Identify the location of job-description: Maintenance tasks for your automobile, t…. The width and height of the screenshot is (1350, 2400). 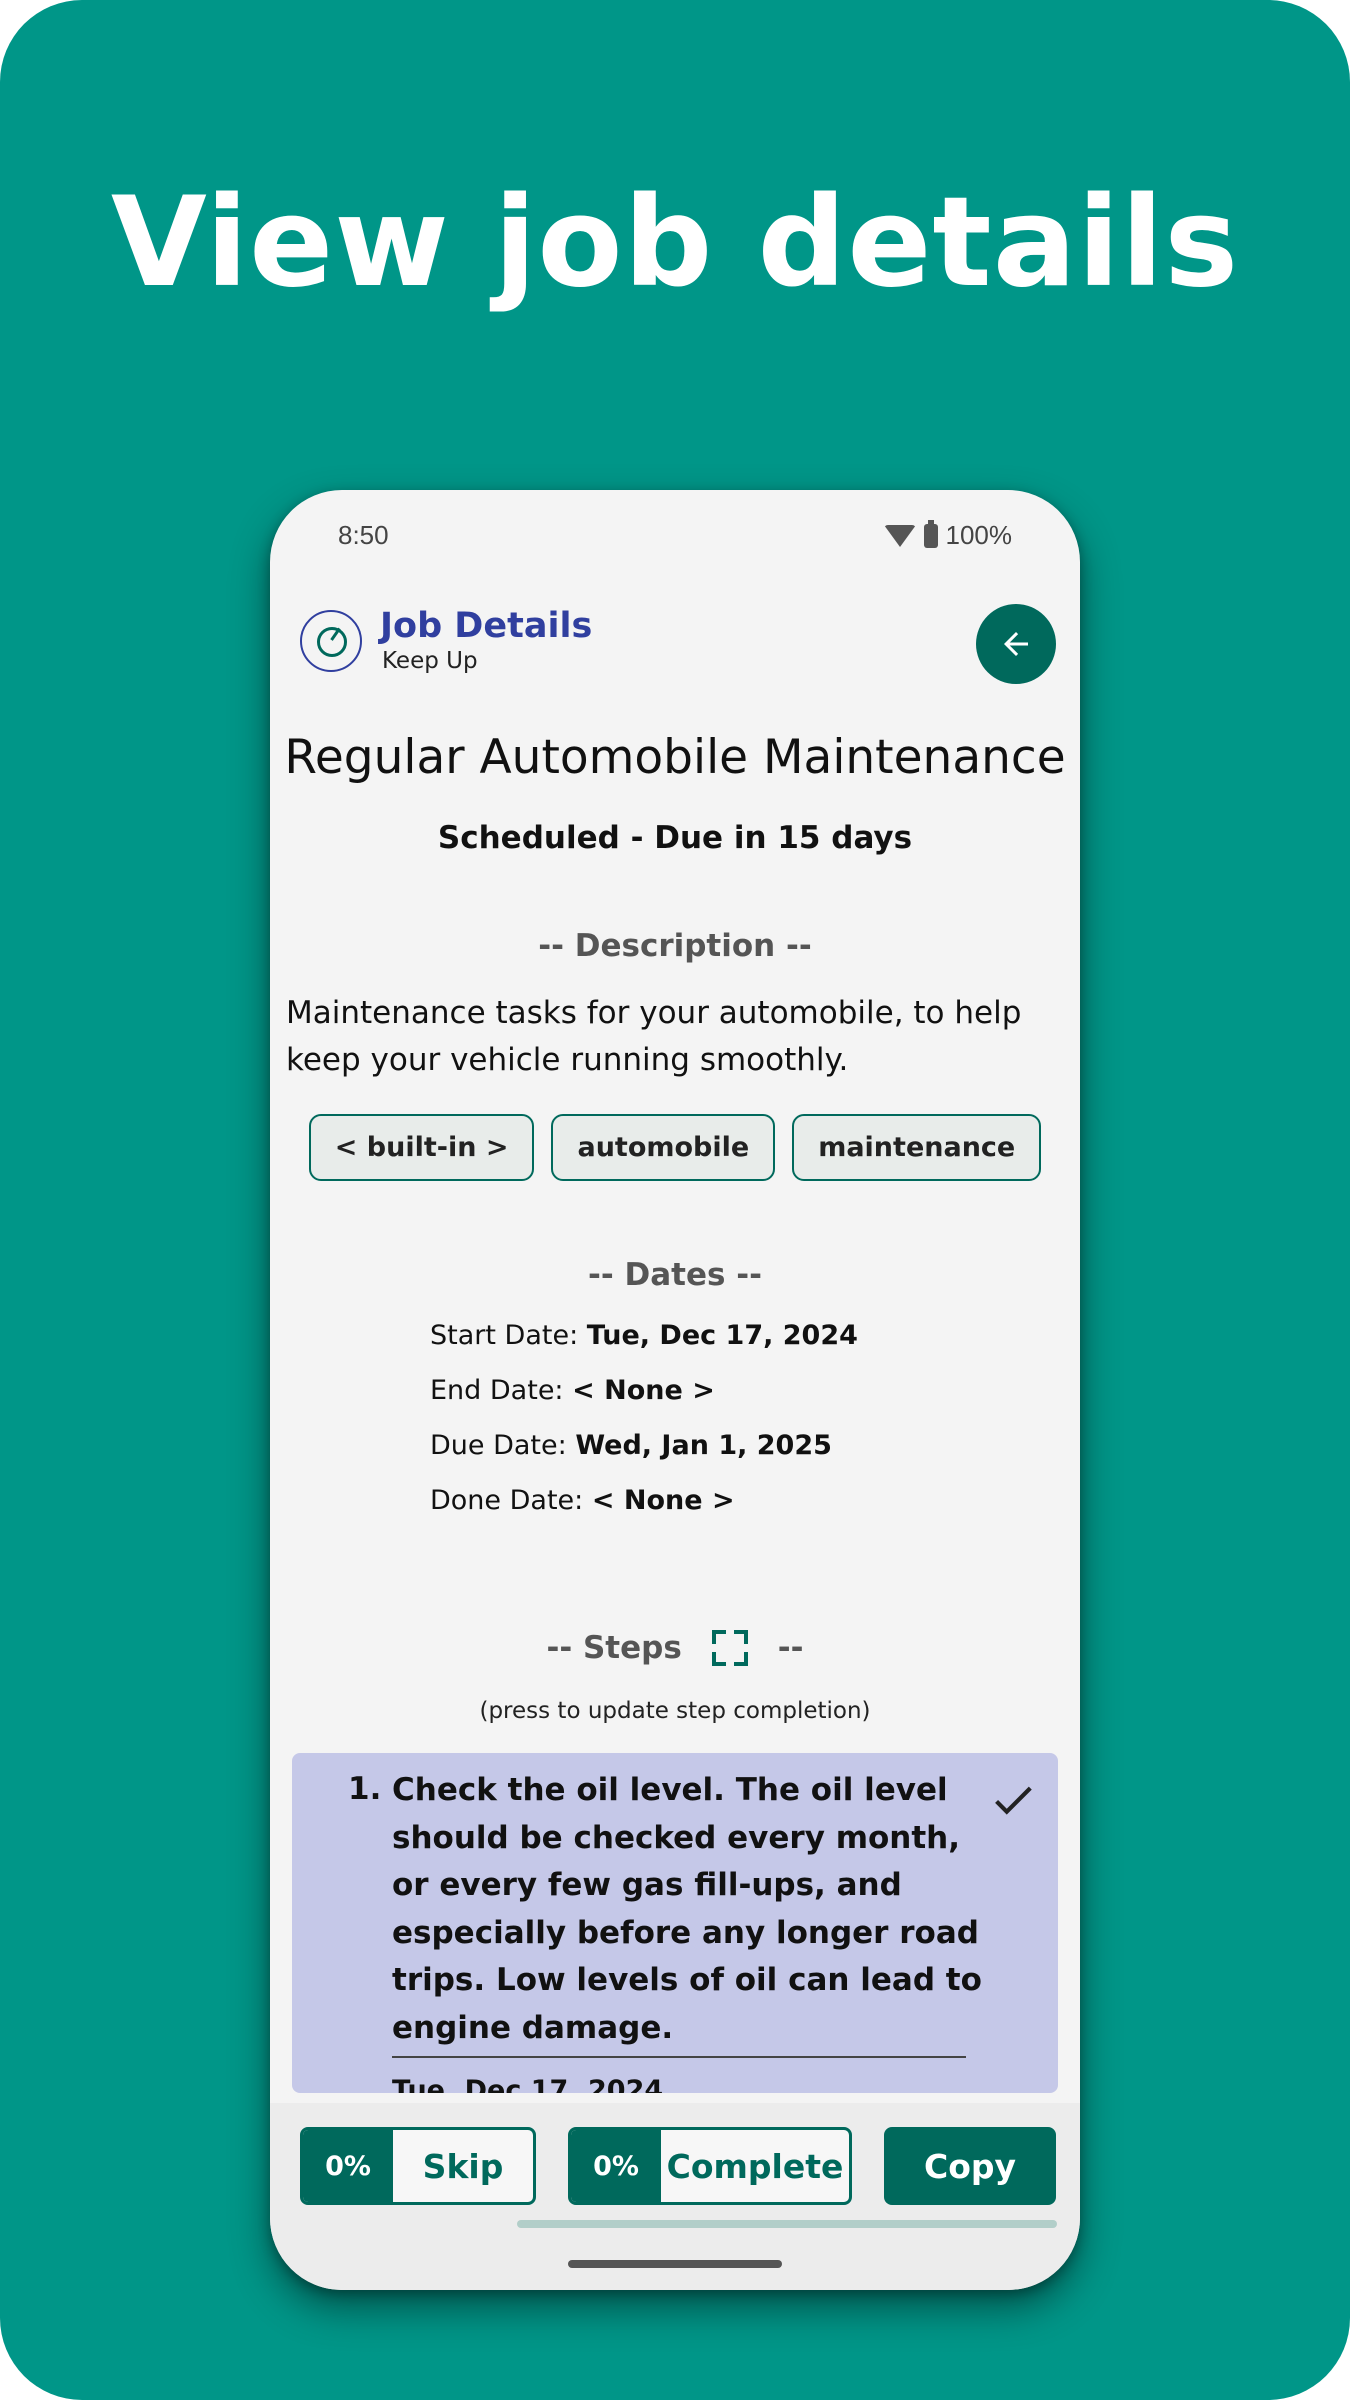
(654, 1036).